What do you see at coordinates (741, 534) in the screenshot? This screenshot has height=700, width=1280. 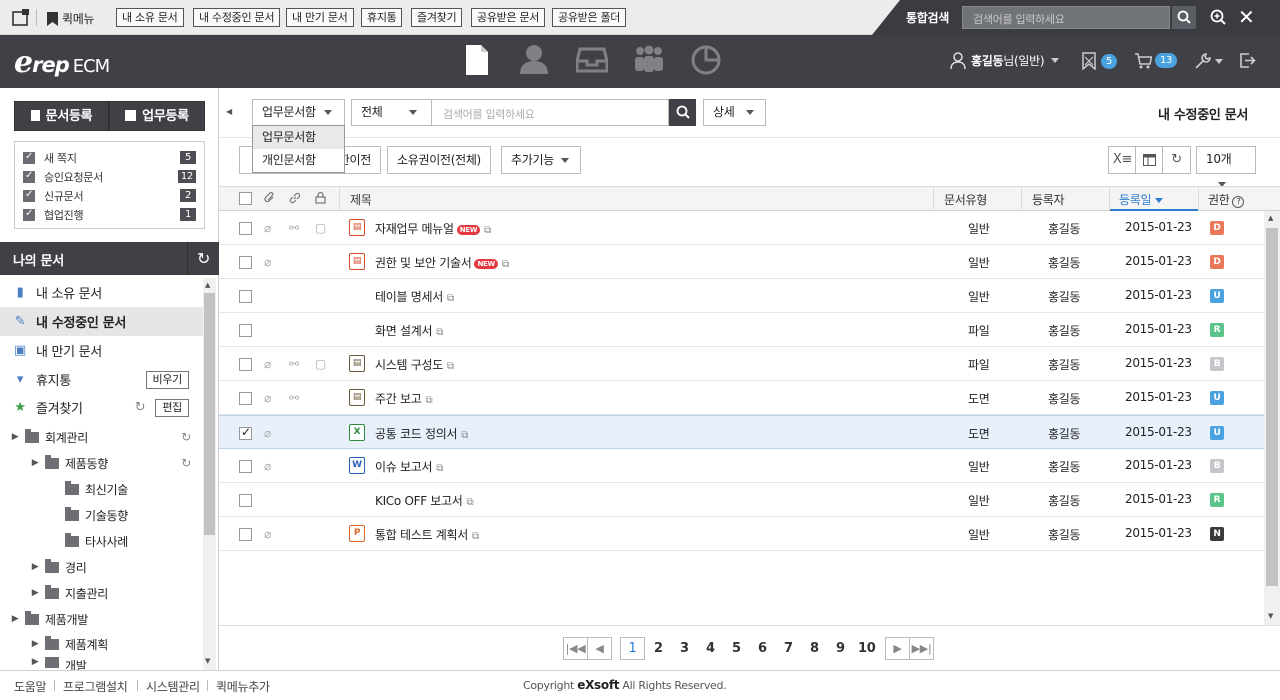 I see `table-row: ⌀ P 통합 테스트 계획서 ⧉ 일반 홍길동 2015-01-23 N` at bounding box center [741, 534].